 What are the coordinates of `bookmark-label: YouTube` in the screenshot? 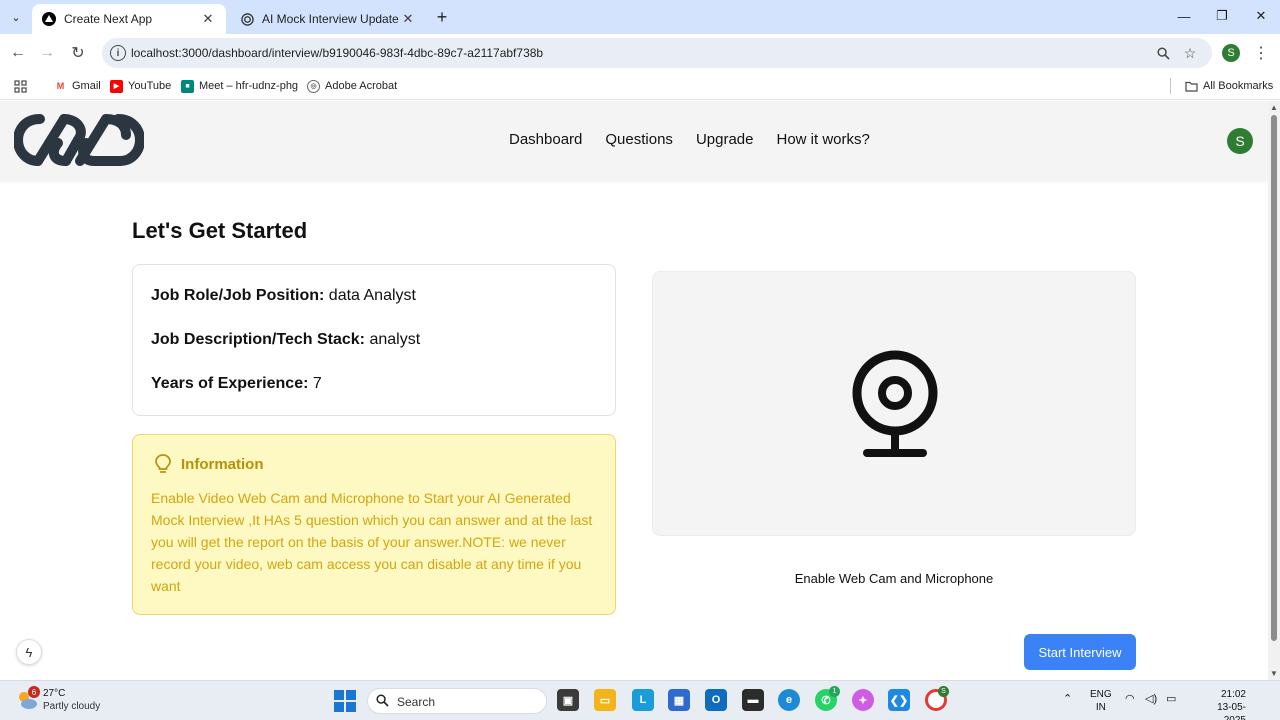 It's located at (150, 86).